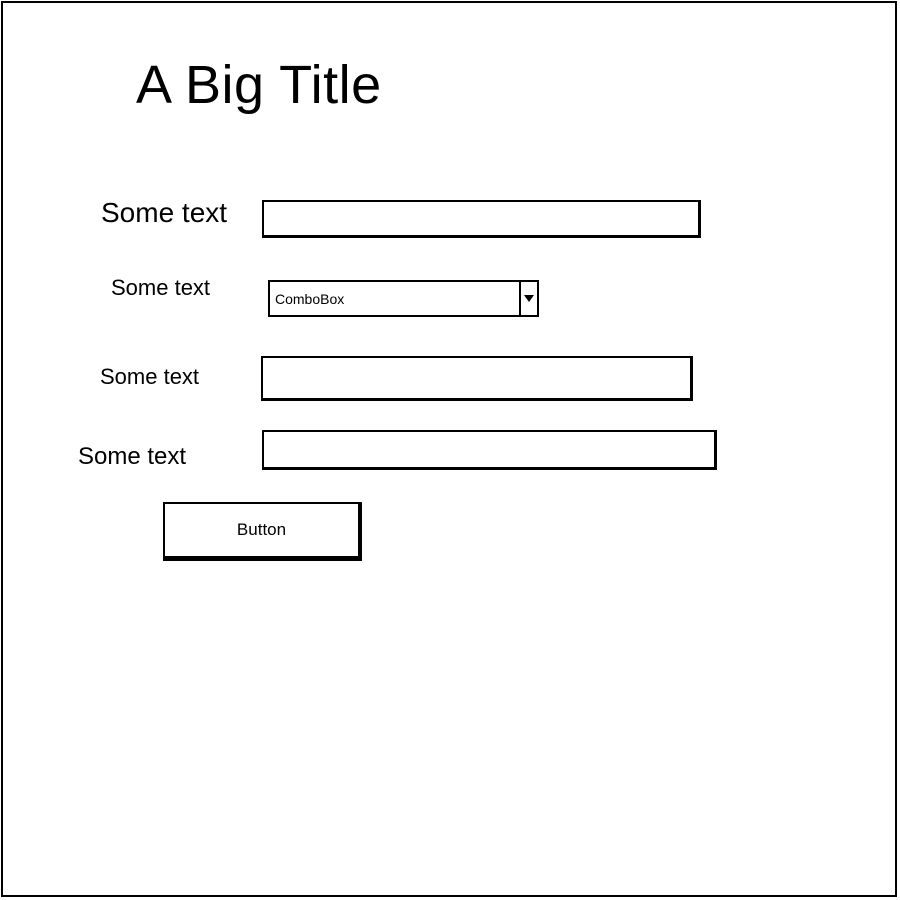 The height and width of the screenshot is (900, 900). What do you see at coordinates (259, 85) in the screenshot?
I see `page-title: A Big Title` at bounding box center [259, 85].